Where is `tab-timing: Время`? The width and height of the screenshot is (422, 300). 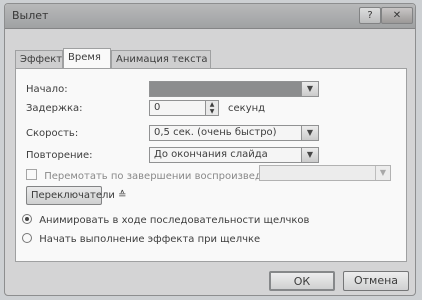
tab-timing: Время is located at coordinates (87, 58).